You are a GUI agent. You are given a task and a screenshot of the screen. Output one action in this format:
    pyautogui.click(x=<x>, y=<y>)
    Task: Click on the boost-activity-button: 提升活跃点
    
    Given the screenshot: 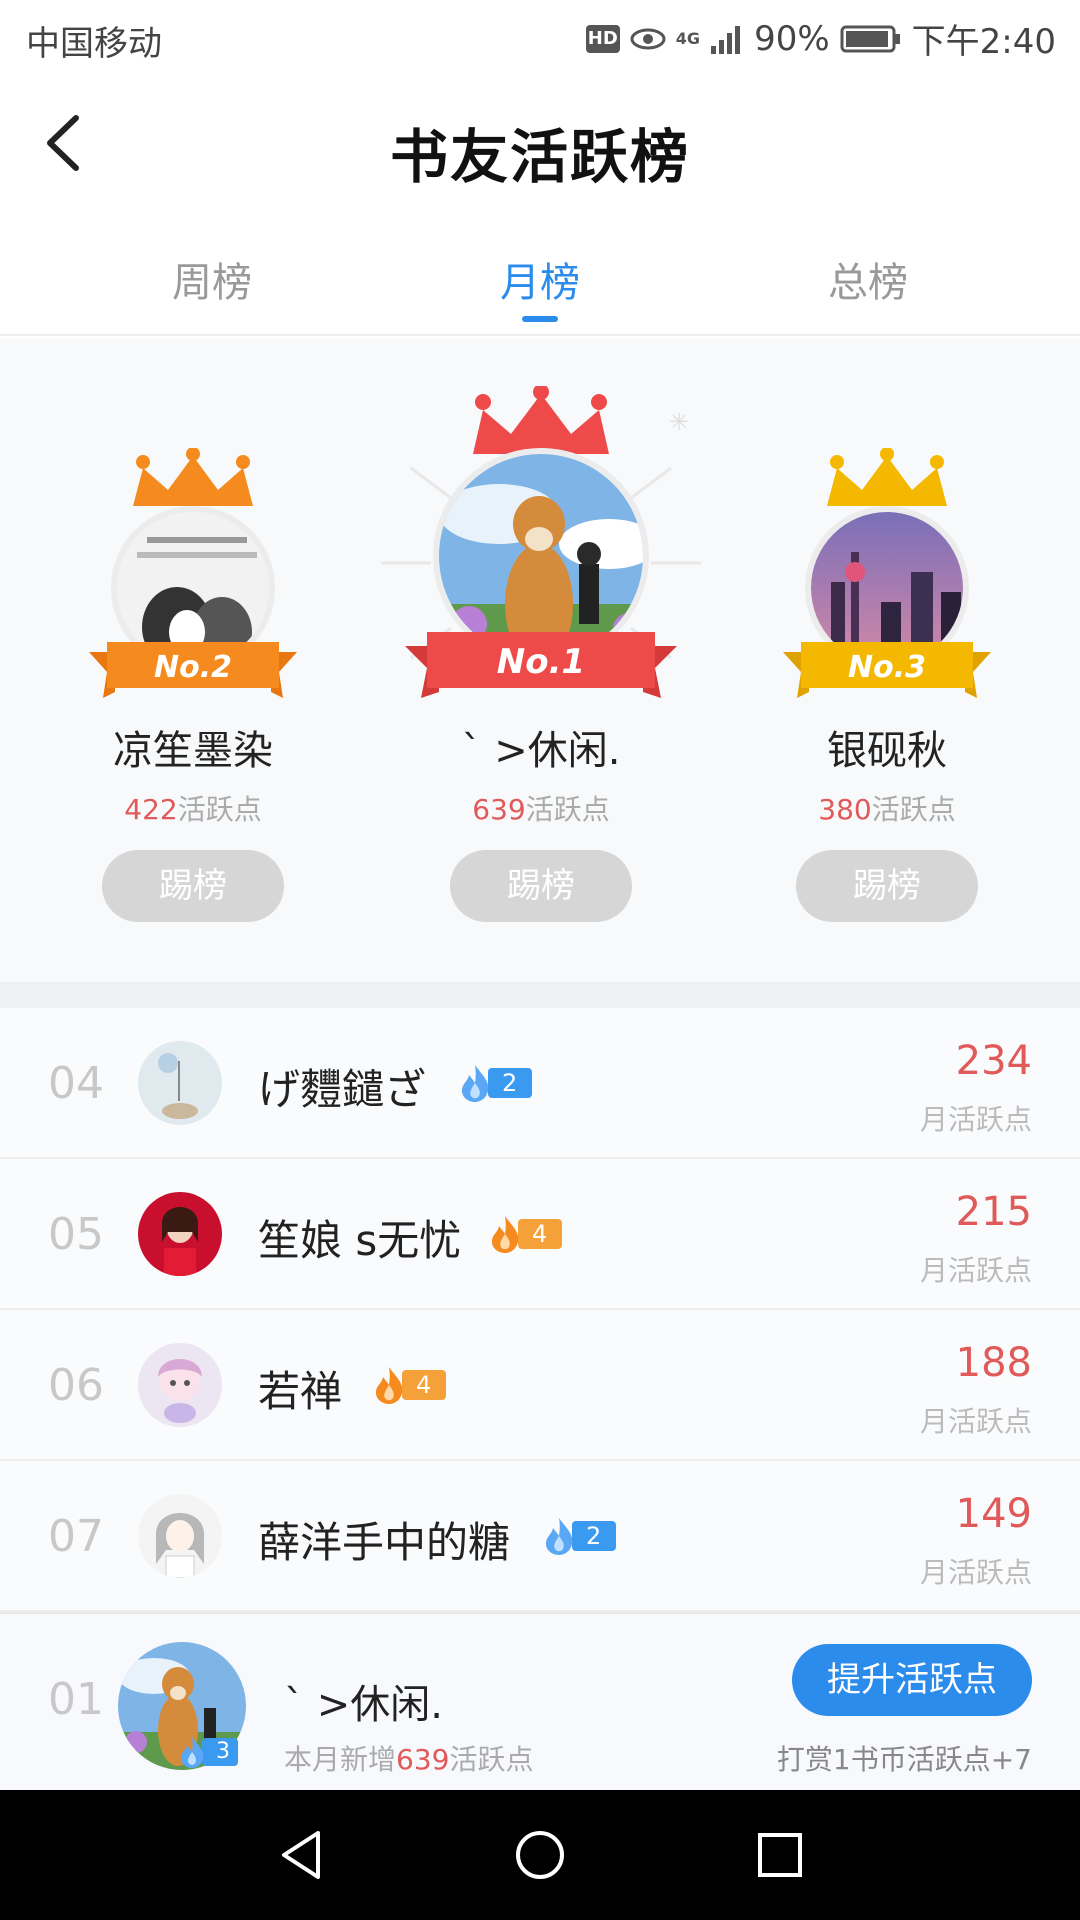 What is the action you would take?
    pyautogui.click(x=912, y=1680)
    